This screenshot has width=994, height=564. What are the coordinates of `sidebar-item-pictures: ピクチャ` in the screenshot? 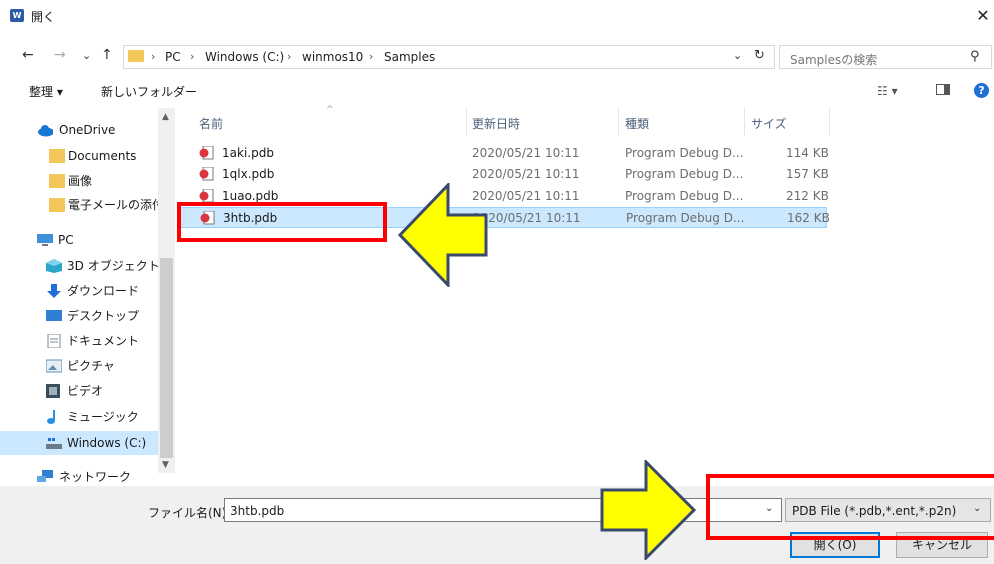 It's located at (79, 366).